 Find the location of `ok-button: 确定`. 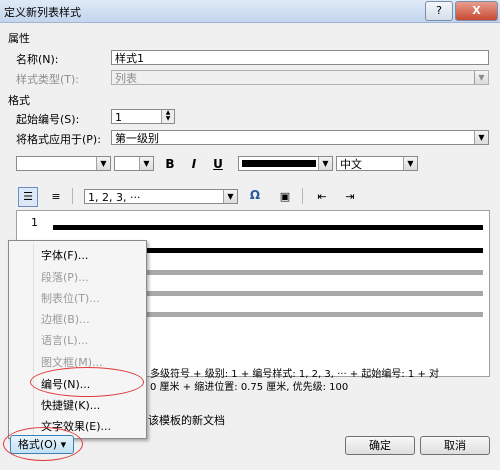

ok-button: 确定 is located at coordinates (380, 445).